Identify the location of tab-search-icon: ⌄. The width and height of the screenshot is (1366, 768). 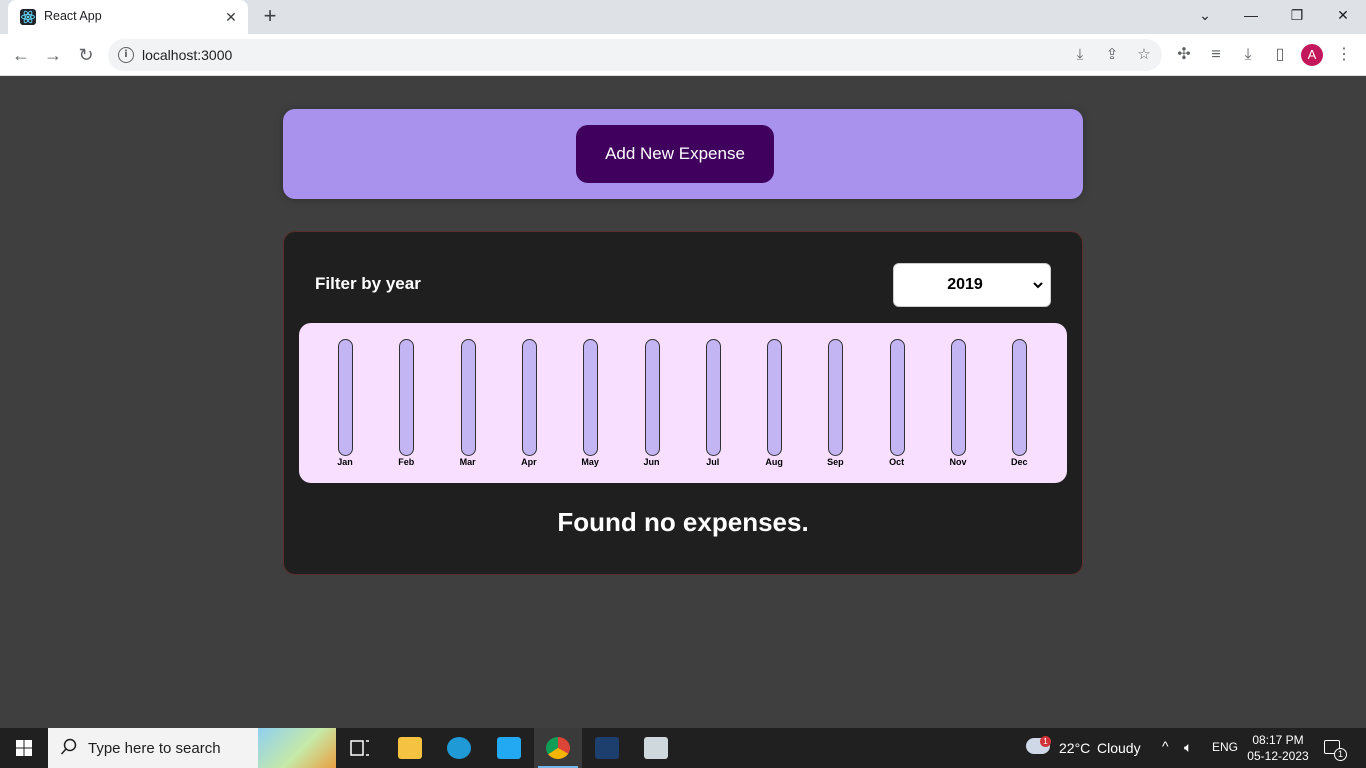
(1205, 15).